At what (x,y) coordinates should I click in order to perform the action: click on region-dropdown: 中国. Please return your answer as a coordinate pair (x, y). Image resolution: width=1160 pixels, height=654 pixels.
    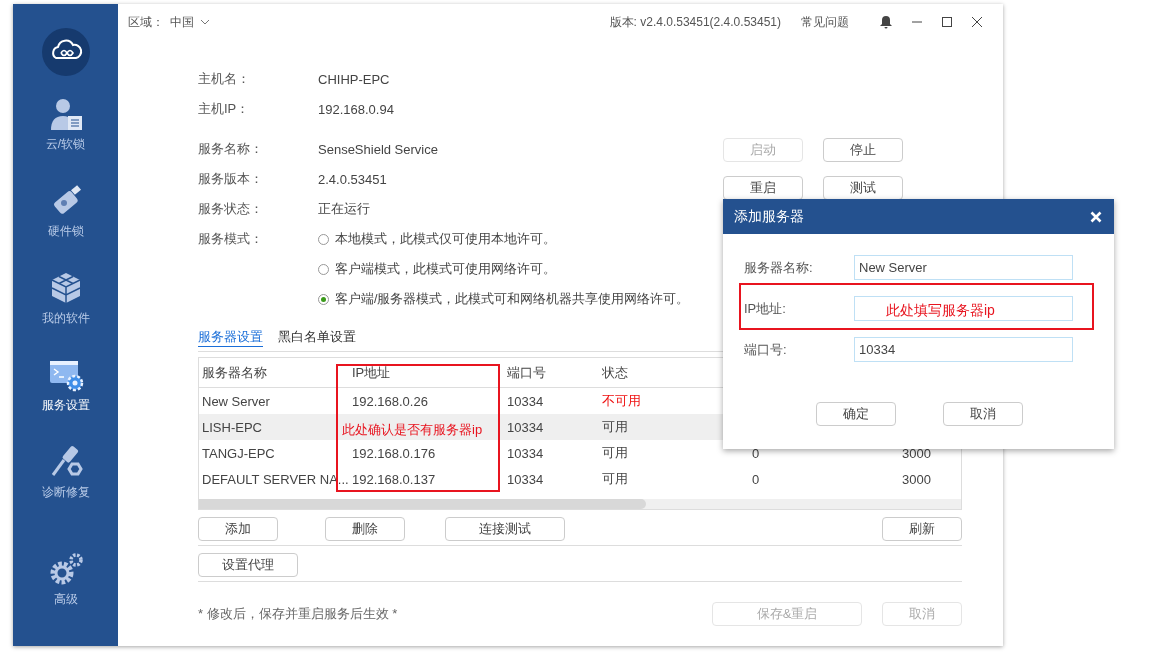
    Looking at the image, I should click on (182, 22).